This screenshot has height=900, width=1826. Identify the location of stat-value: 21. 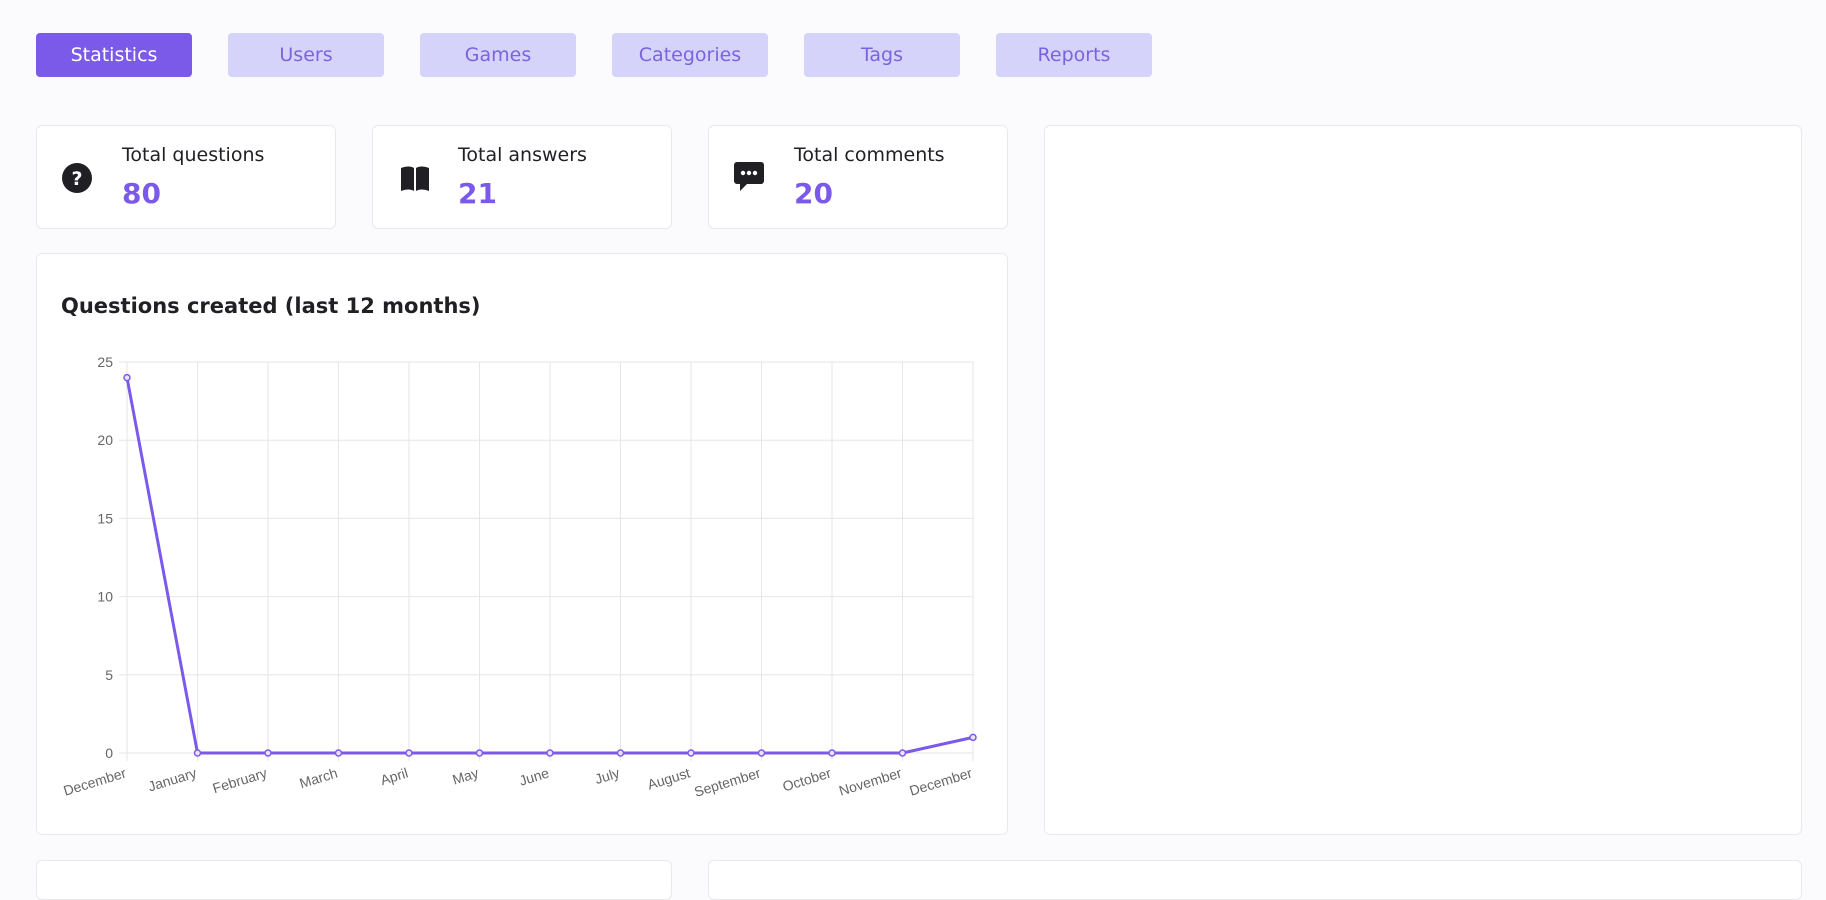
(477, 193).